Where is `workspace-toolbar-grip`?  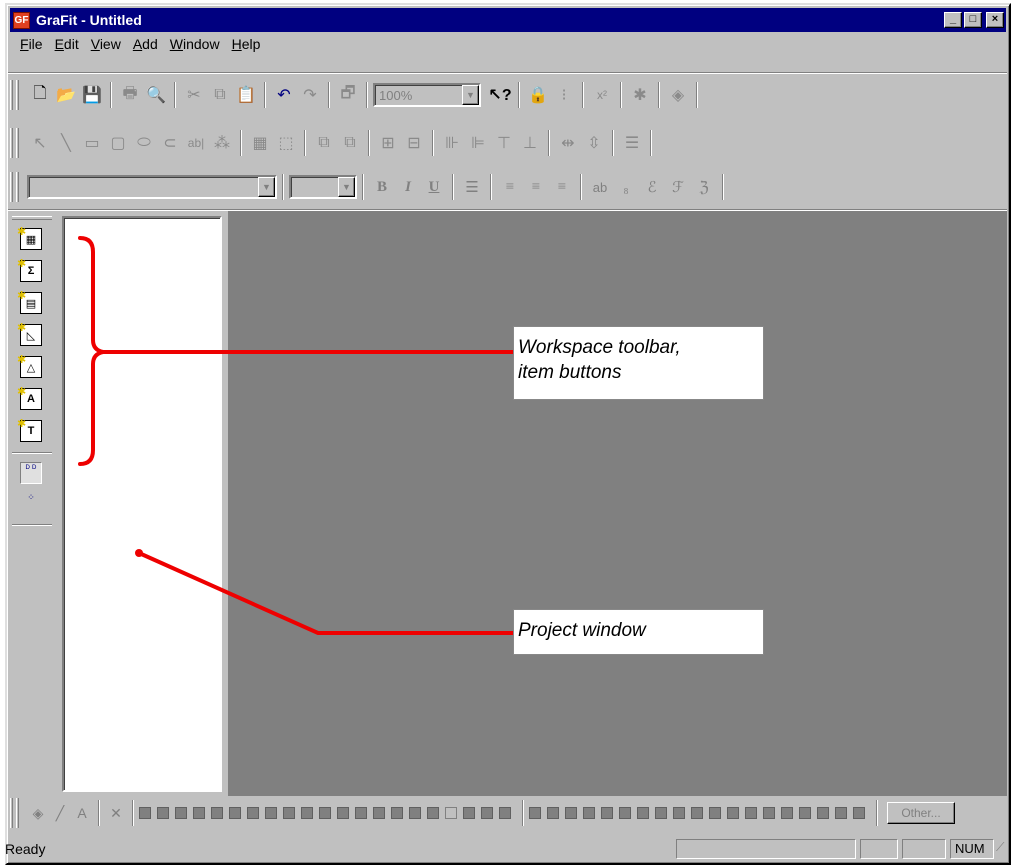 workspace-toolbar-grip is located at coordinates (32, 218).